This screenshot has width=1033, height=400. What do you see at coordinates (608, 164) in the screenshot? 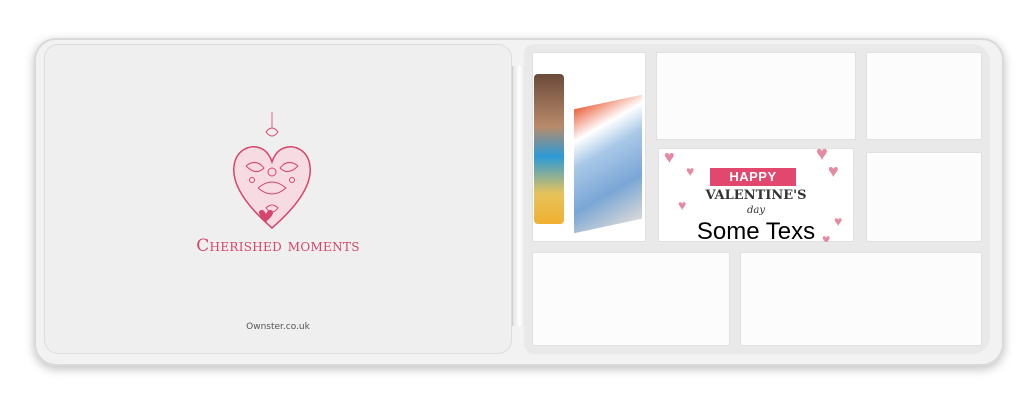
I see `photo-wallet-product` at bounding box center [608, 164].